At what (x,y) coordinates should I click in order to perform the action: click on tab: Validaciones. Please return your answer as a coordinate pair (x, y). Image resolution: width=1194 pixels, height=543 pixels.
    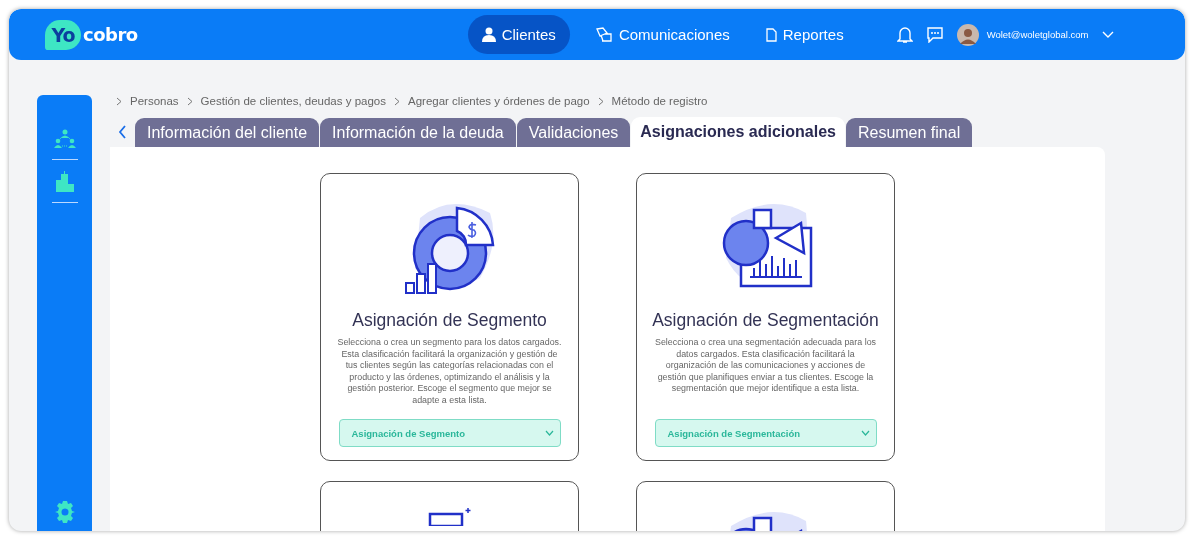
    Looking at the image, I should click on (573, 132).